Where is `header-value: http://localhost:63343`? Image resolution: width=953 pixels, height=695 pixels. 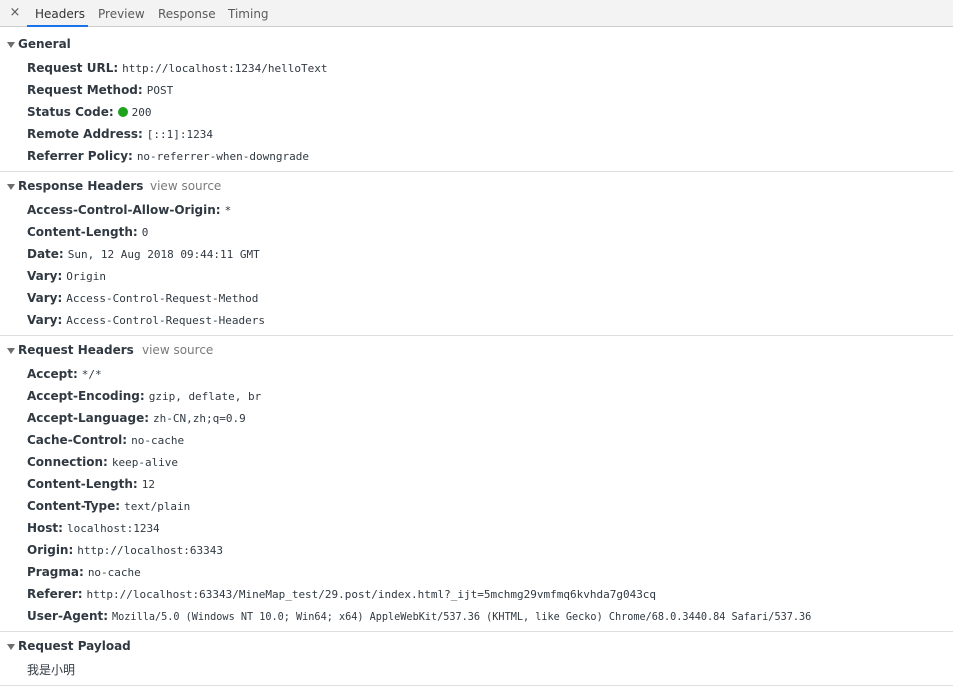
header-value: http://localhost:63343 is located at coordinates (150, 550).